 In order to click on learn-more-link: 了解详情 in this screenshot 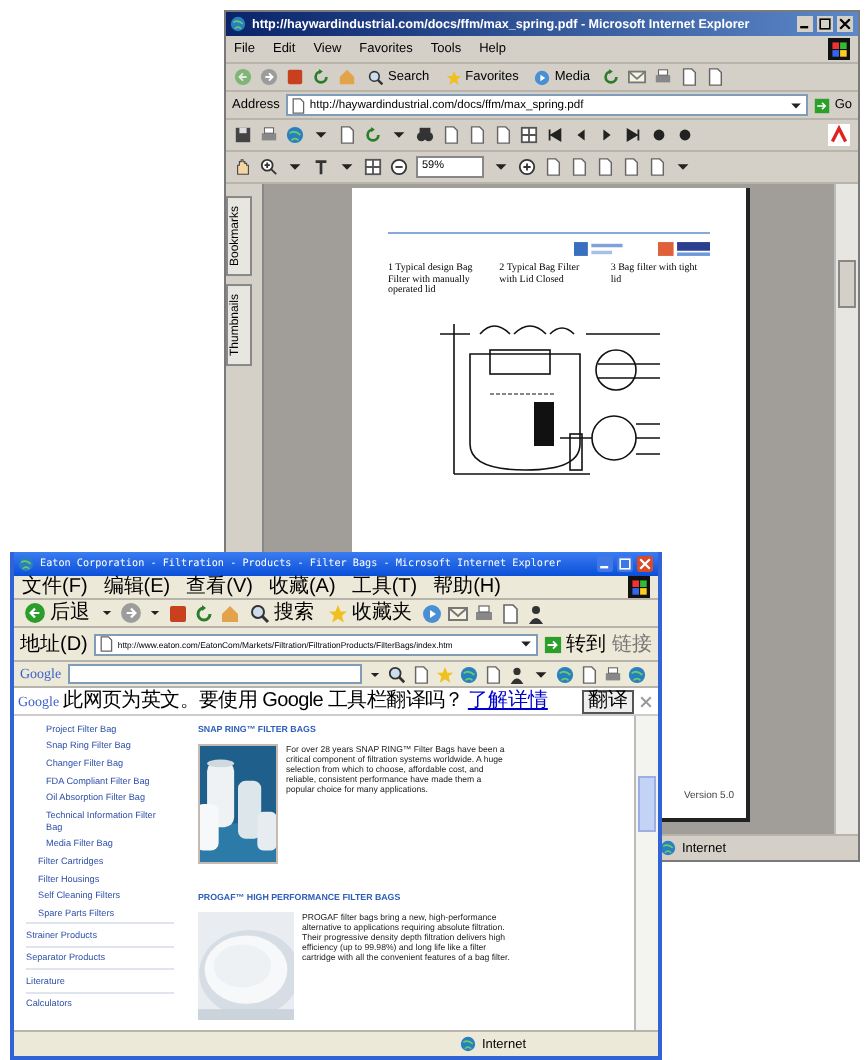, I will do `click(507, 701)`.